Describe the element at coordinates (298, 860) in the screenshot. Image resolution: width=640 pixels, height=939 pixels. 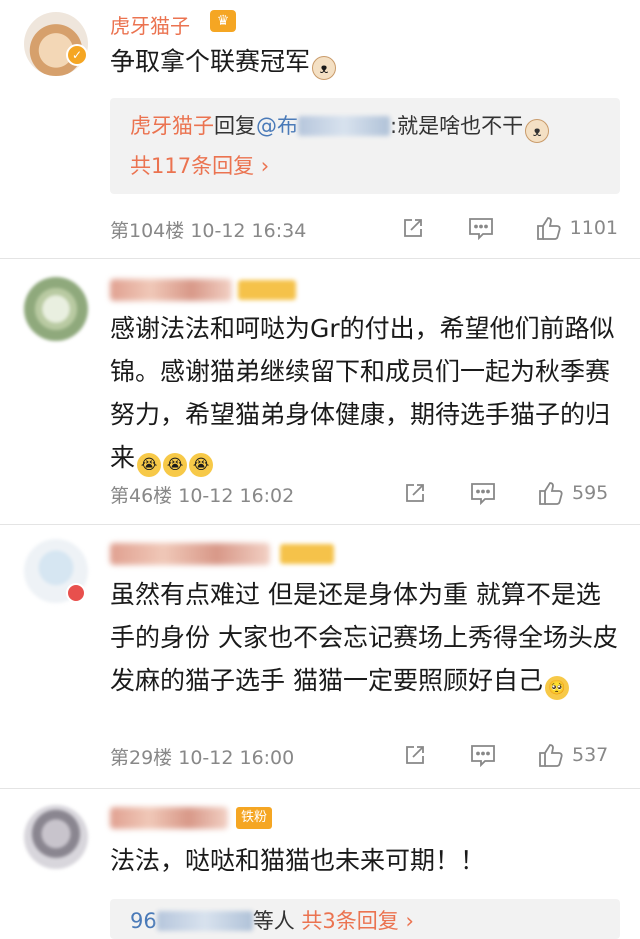
I see `comment-text: 法法，哒哒和猫猫也未来可期！！` at that location.